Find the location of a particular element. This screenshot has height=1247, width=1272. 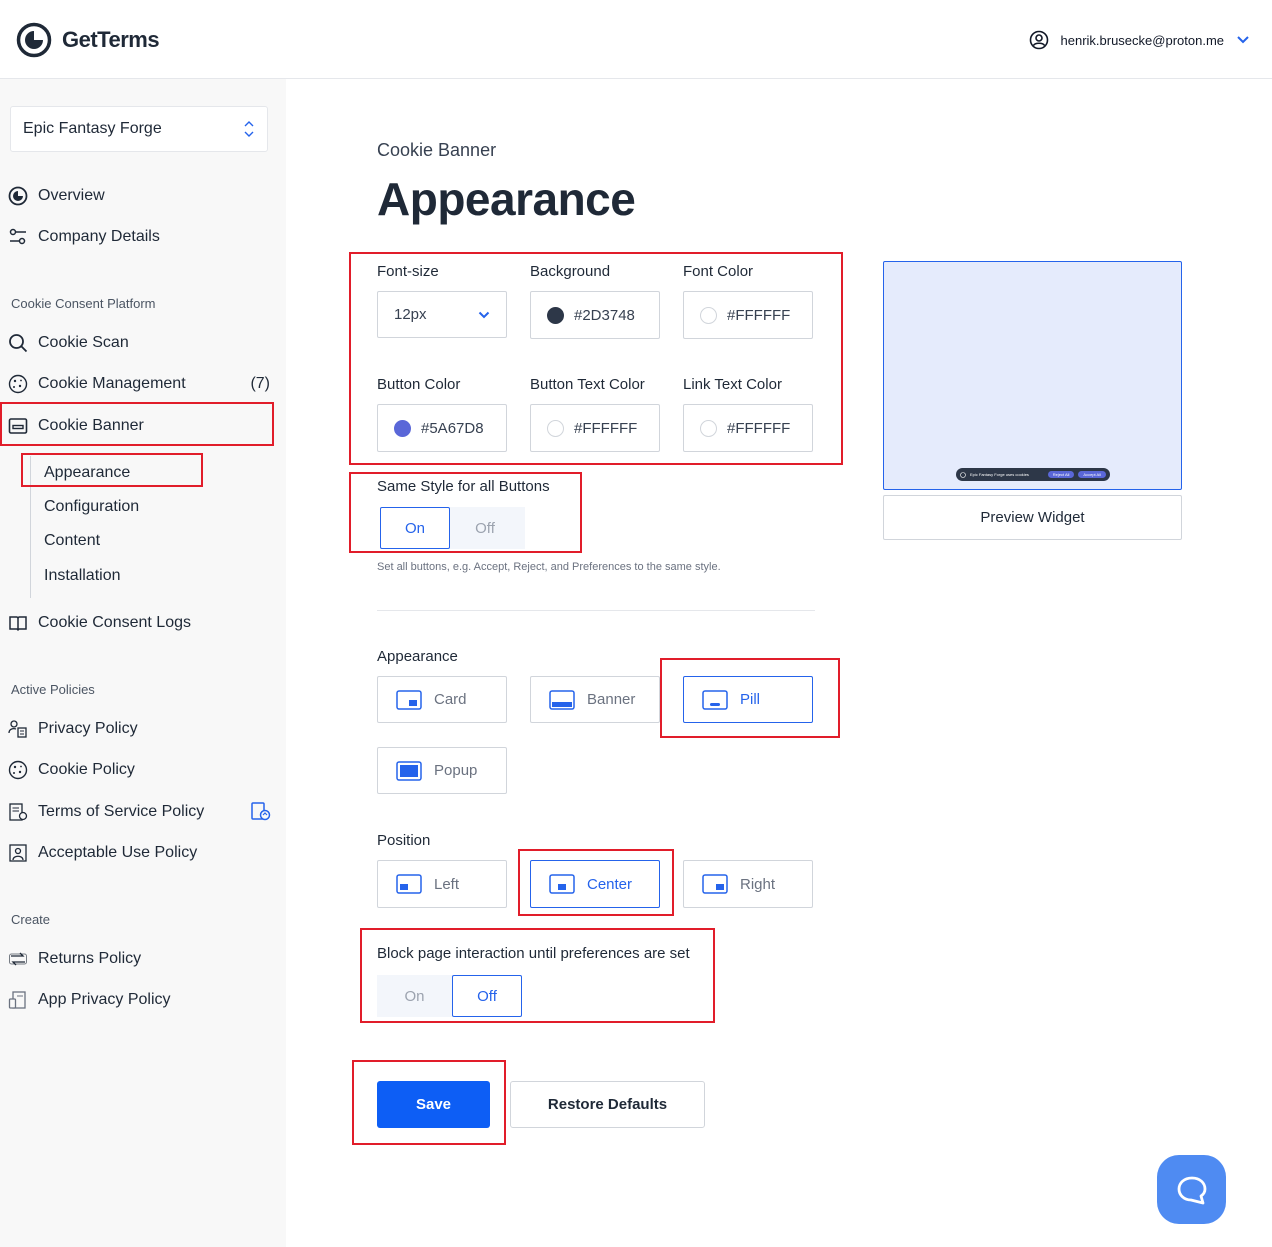

option-label: Left is located at coordinates (447, 884).